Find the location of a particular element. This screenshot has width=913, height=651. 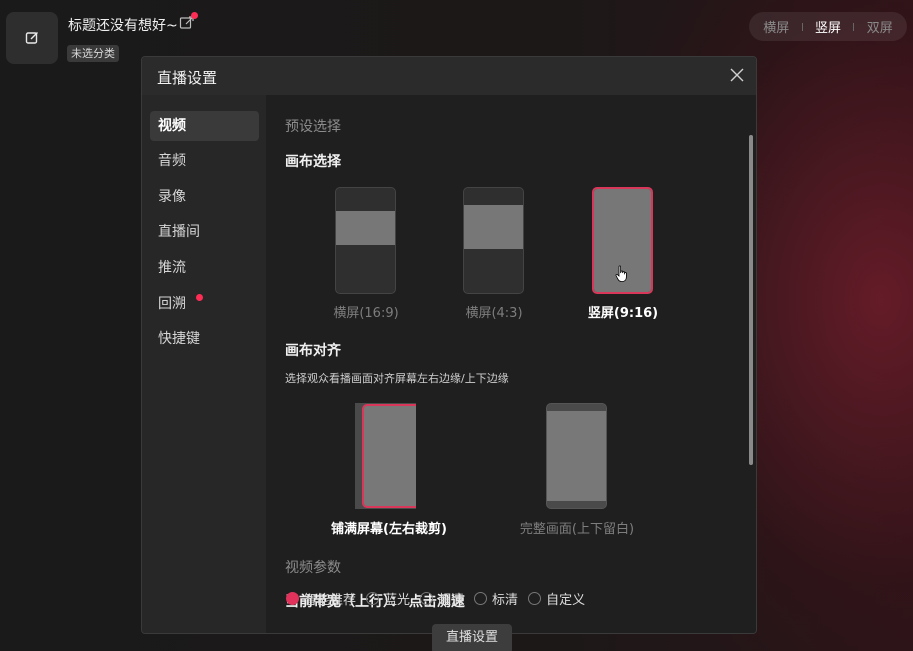

quality-custom-label: 自定义 is located at coordinates (566, 600).